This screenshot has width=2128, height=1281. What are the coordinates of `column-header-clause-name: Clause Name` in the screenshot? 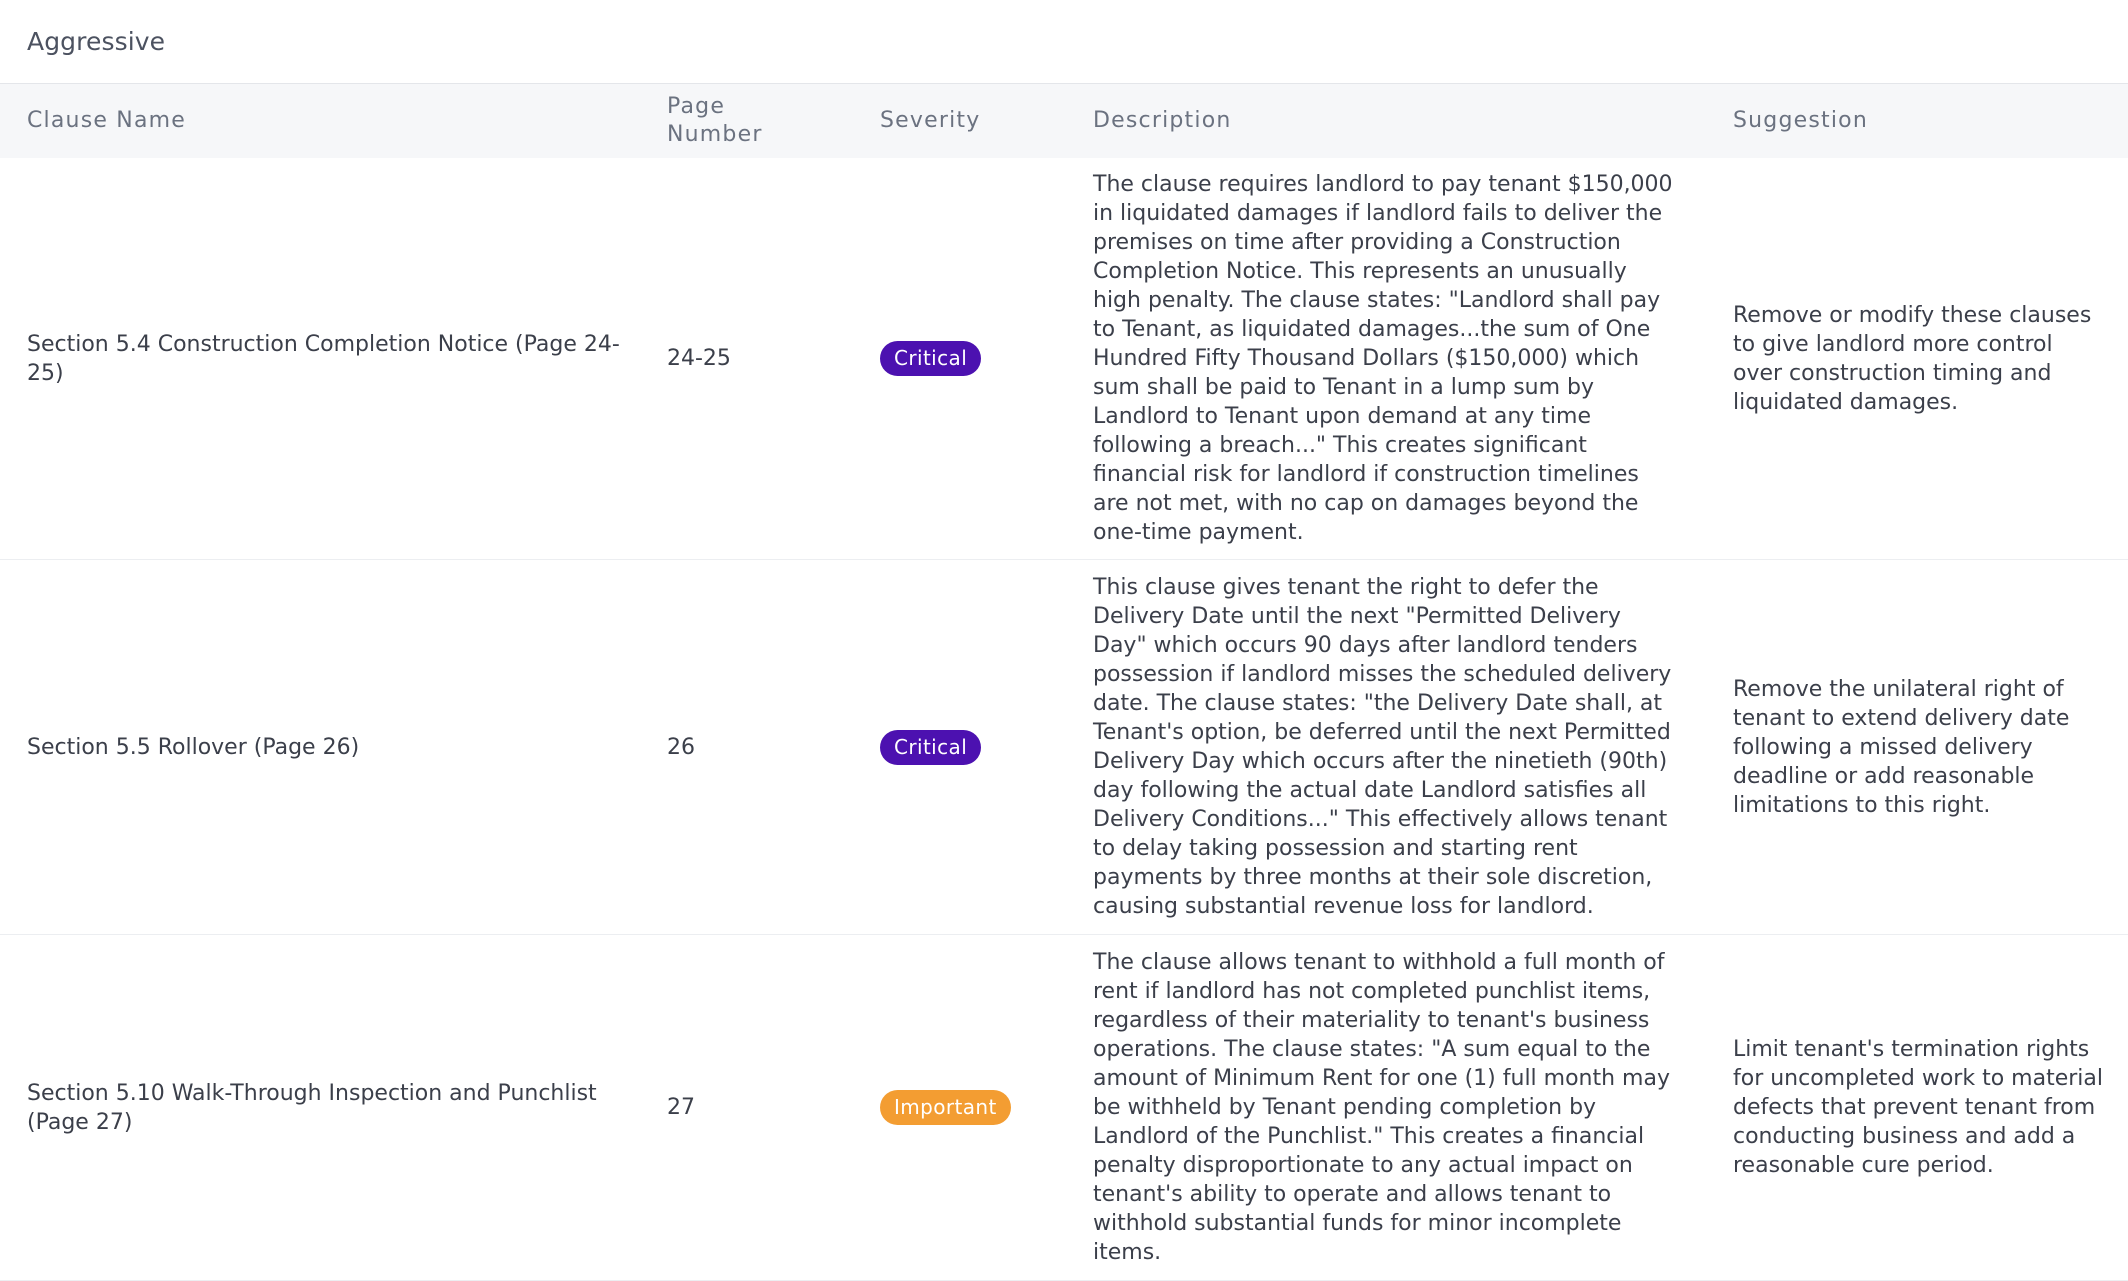 It's located at (320, 121).